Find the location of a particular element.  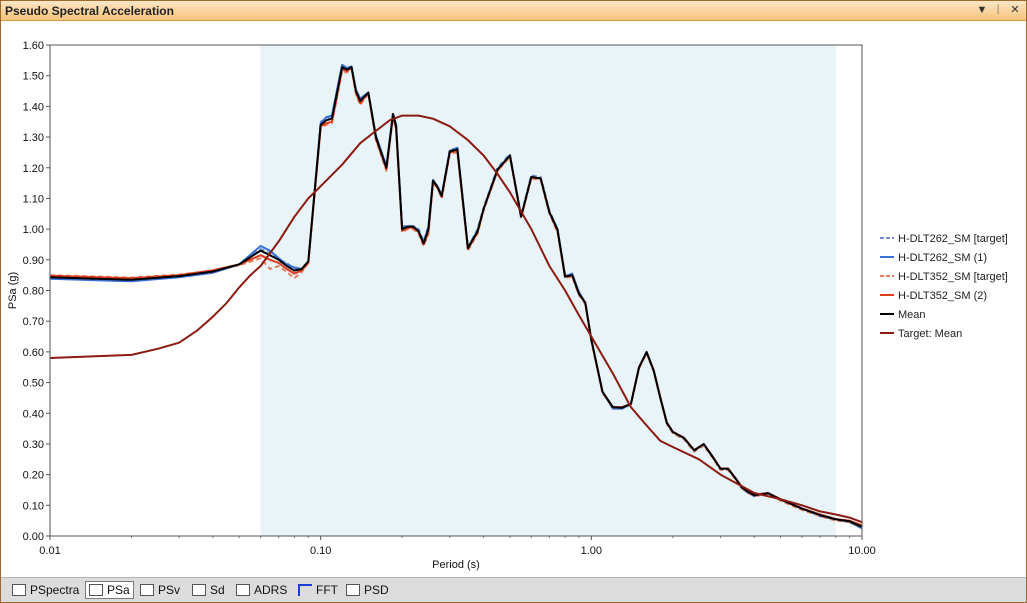

tab-label: FFT is located at coordinates (327, 590).